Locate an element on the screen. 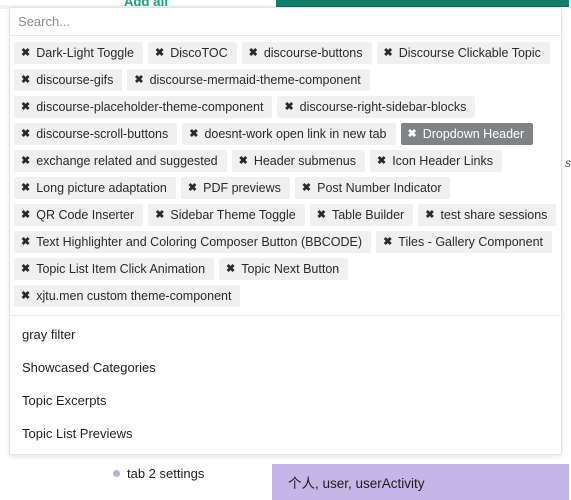  chip-exchange-related-and-suggested: ✖ exchange related and suggested is located at coordinates (120, 161).